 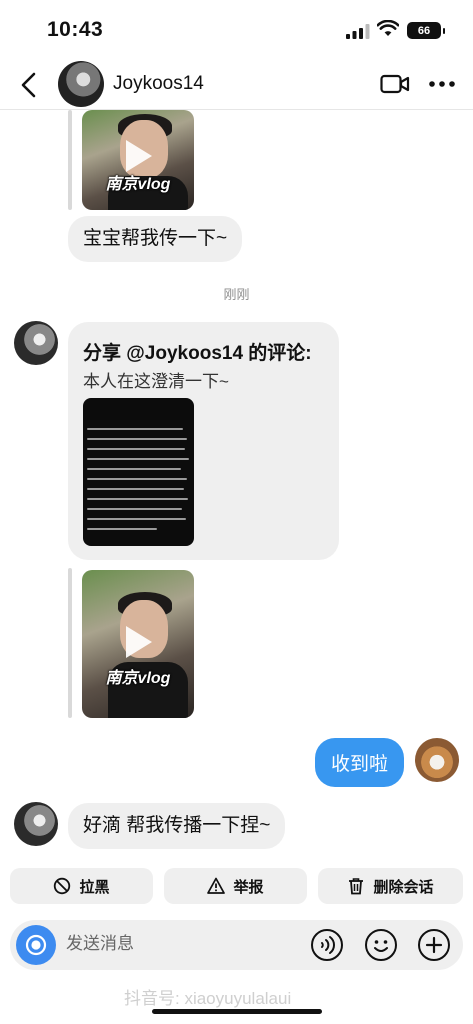 I want to click on block-label: 拉黑, so click(x=94, y=887).